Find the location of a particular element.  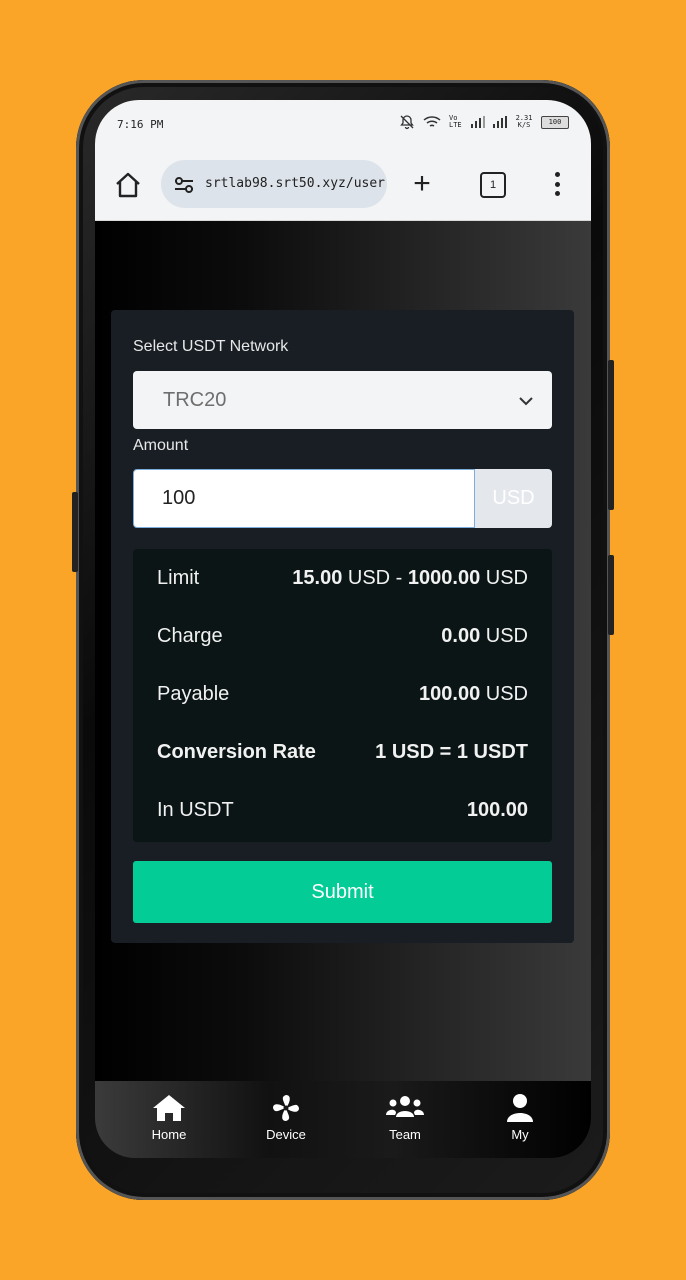

wifi-icon is located at coordinates (432, 121).